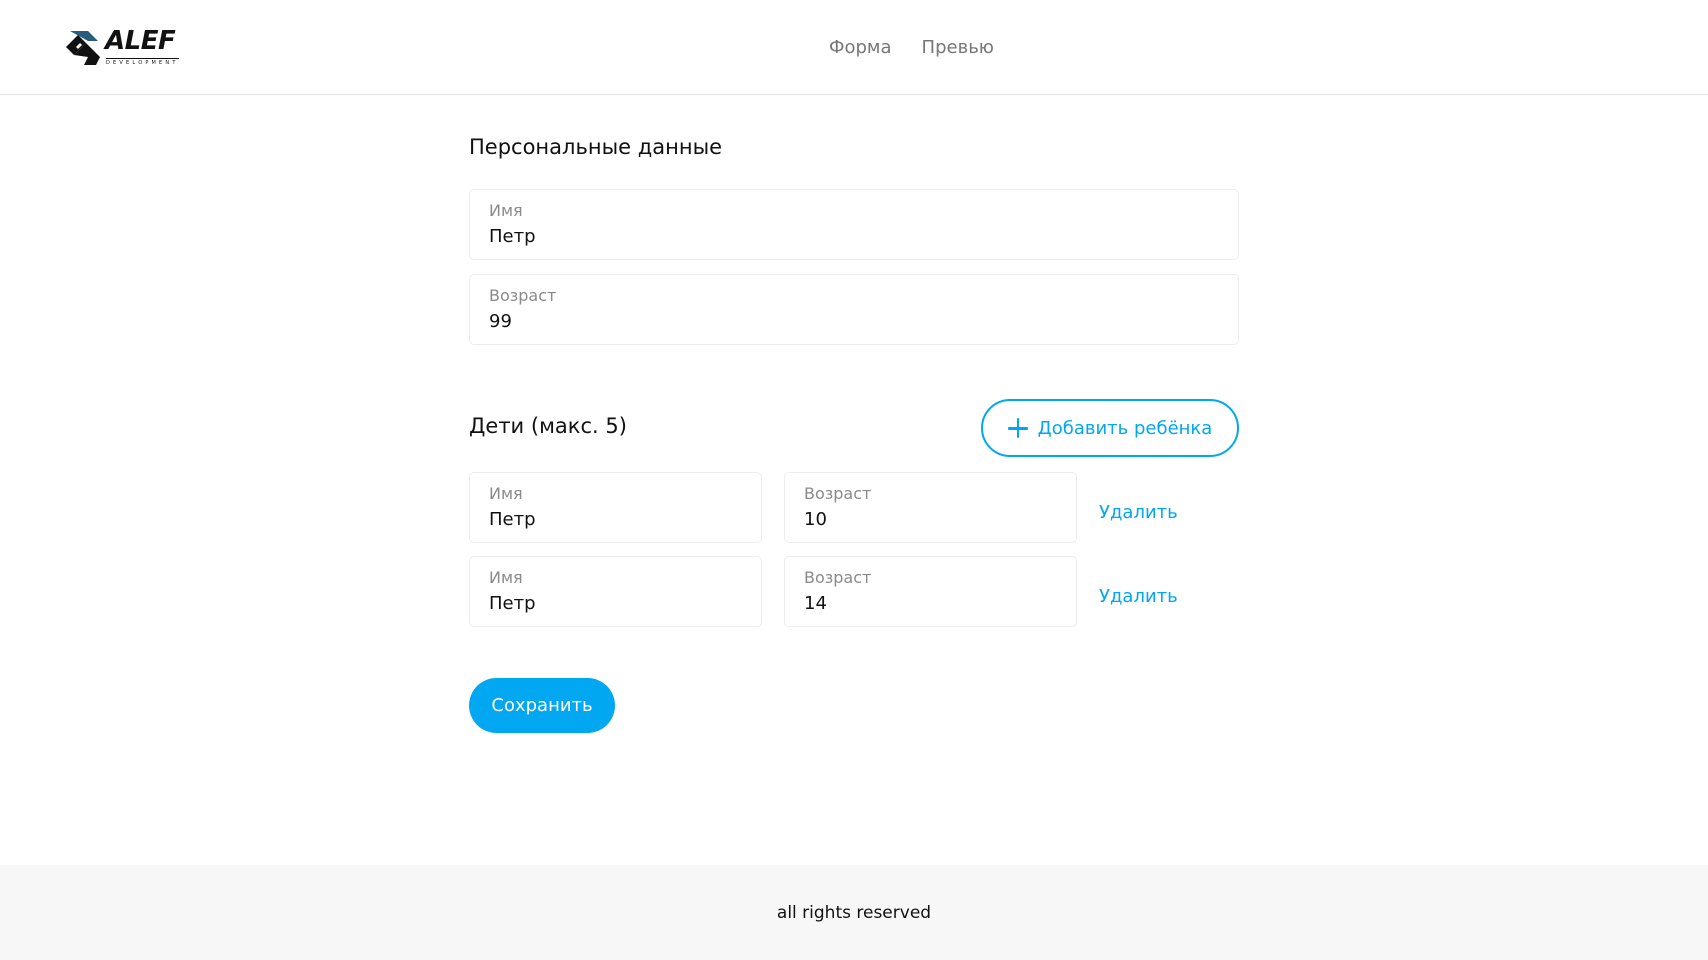 The image size is (1708, 960). Describe the element at coordinates (1125, 428) in the screenshot. I see `add-child-label: Добавить ребёнка` at that location.